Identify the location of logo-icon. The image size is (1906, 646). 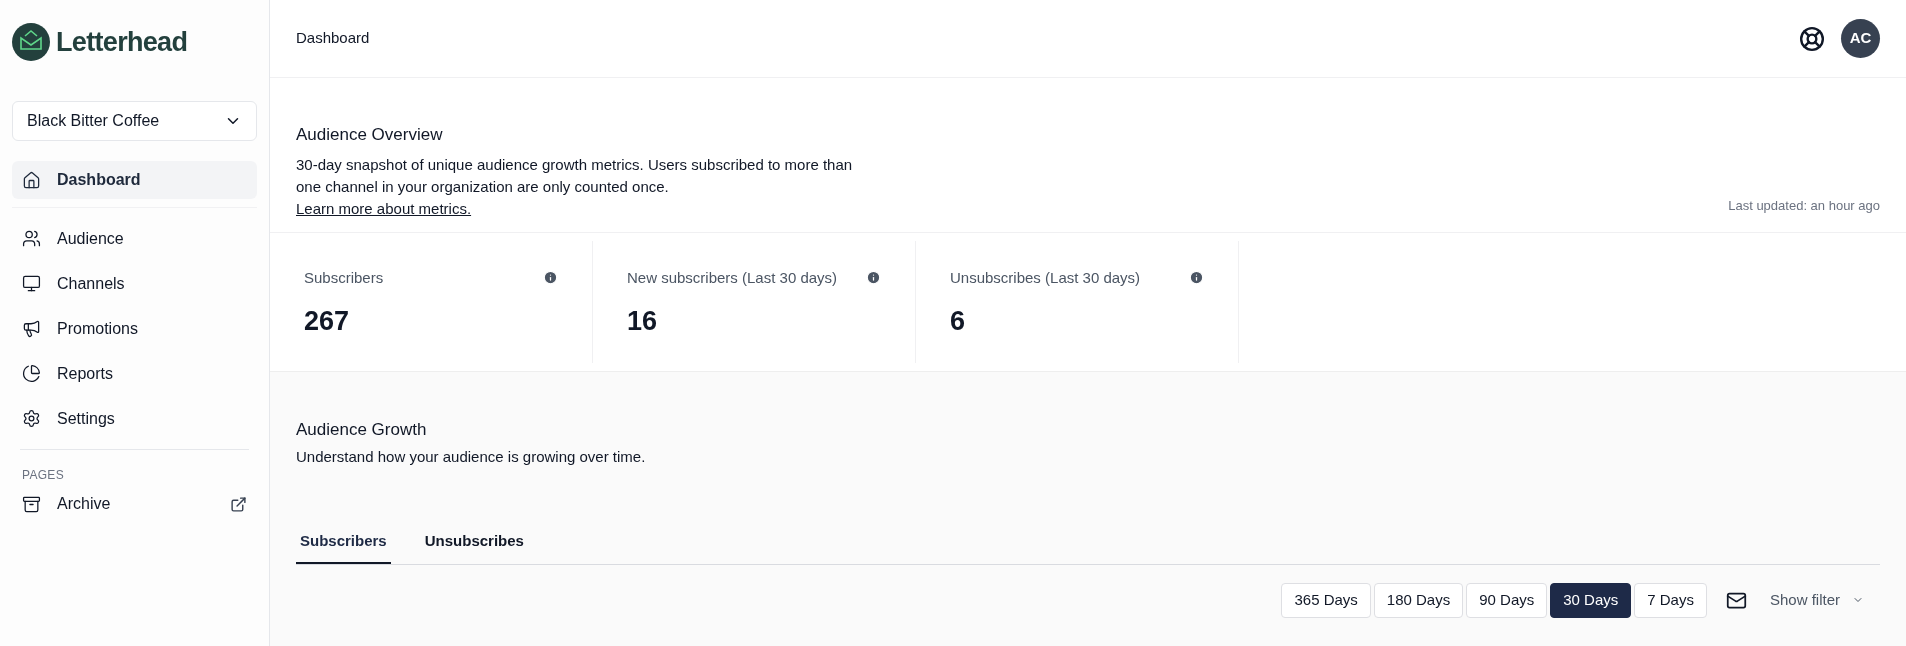
(31, 42).